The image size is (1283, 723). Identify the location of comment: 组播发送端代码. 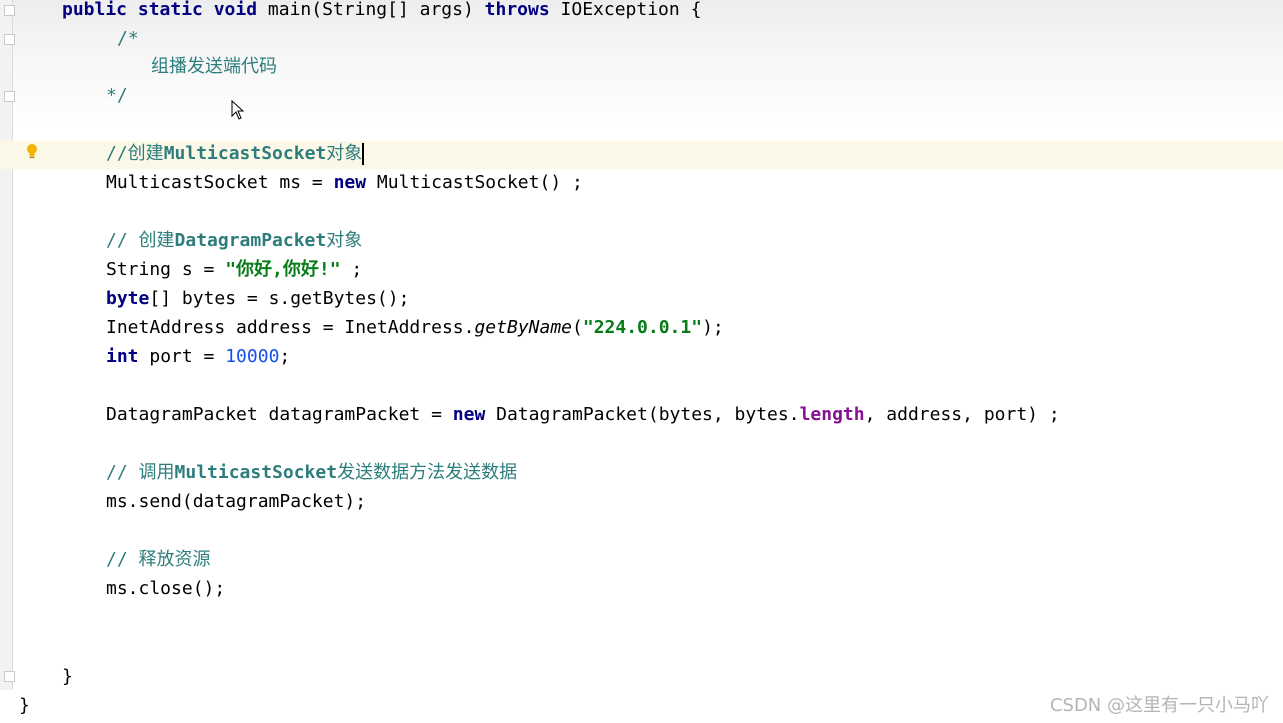
(214, 66).